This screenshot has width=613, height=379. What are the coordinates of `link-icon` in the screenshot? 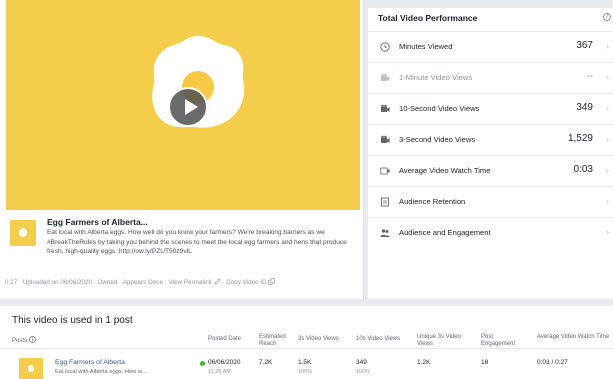 It's located at (217, 281).